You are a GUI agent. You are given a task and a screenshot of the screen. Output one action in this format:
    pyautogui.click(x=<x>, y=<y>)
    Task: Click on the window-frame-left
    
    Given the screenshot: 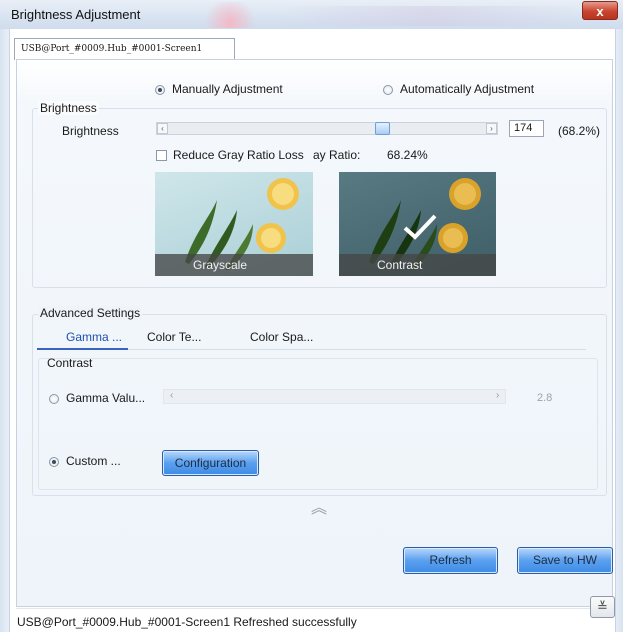 What is the action you would take?
    pyautogui.click(x=4, y=330)
    